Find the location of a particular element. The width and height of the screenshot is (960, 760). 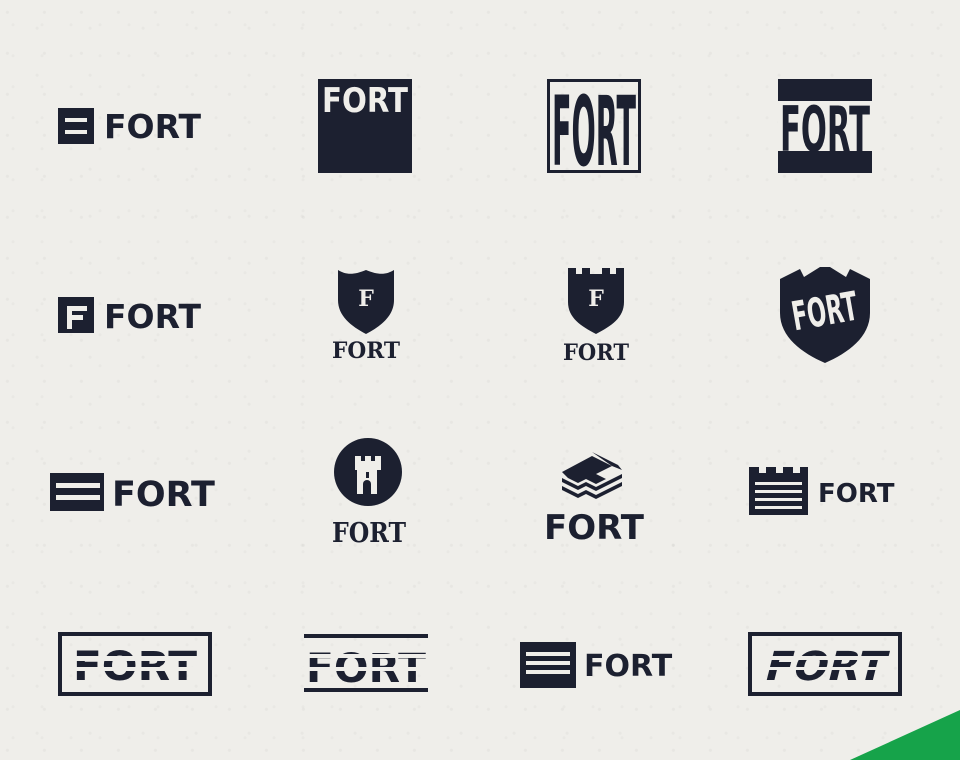

logo-1: FORT is located at coordinates (130, 126).